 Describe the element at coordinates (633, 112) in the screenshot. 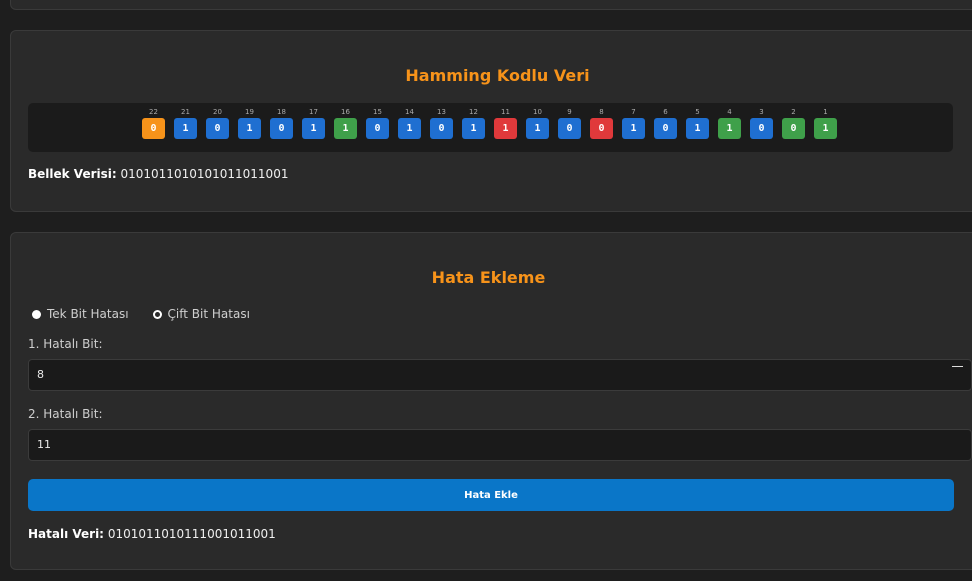

I see `bit-index: 7` at that location.